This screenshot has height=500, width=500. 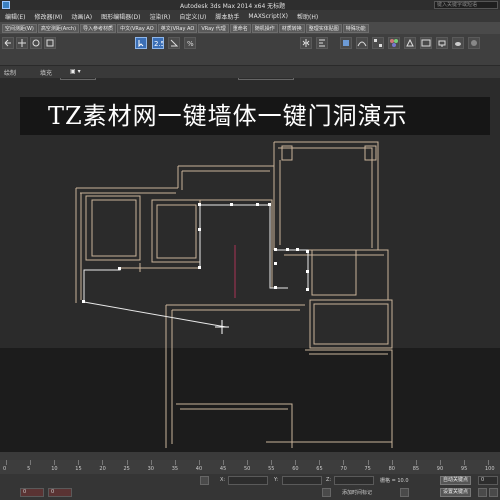 What do you see at coordinates (362, 43) in the screenshot?
I see `curve-editor-icon` at bounding box center [362, 43].